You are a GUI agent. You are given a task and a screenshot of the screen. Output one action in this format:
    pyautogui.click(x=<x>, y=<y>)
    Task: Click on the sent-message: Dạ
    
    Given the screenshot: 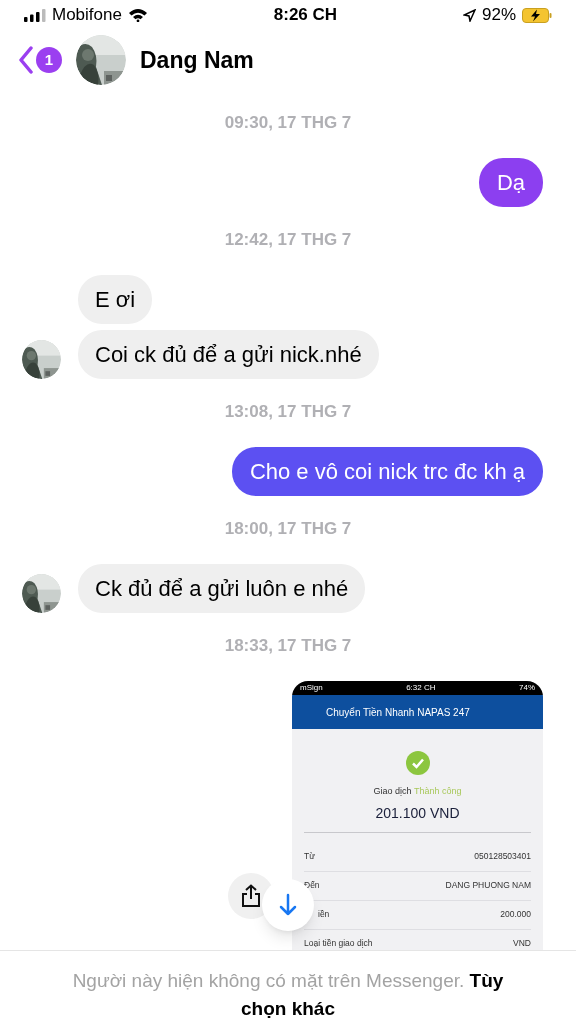 What is the action you would take?
    pyautogui.click(x=510, y=182)
    